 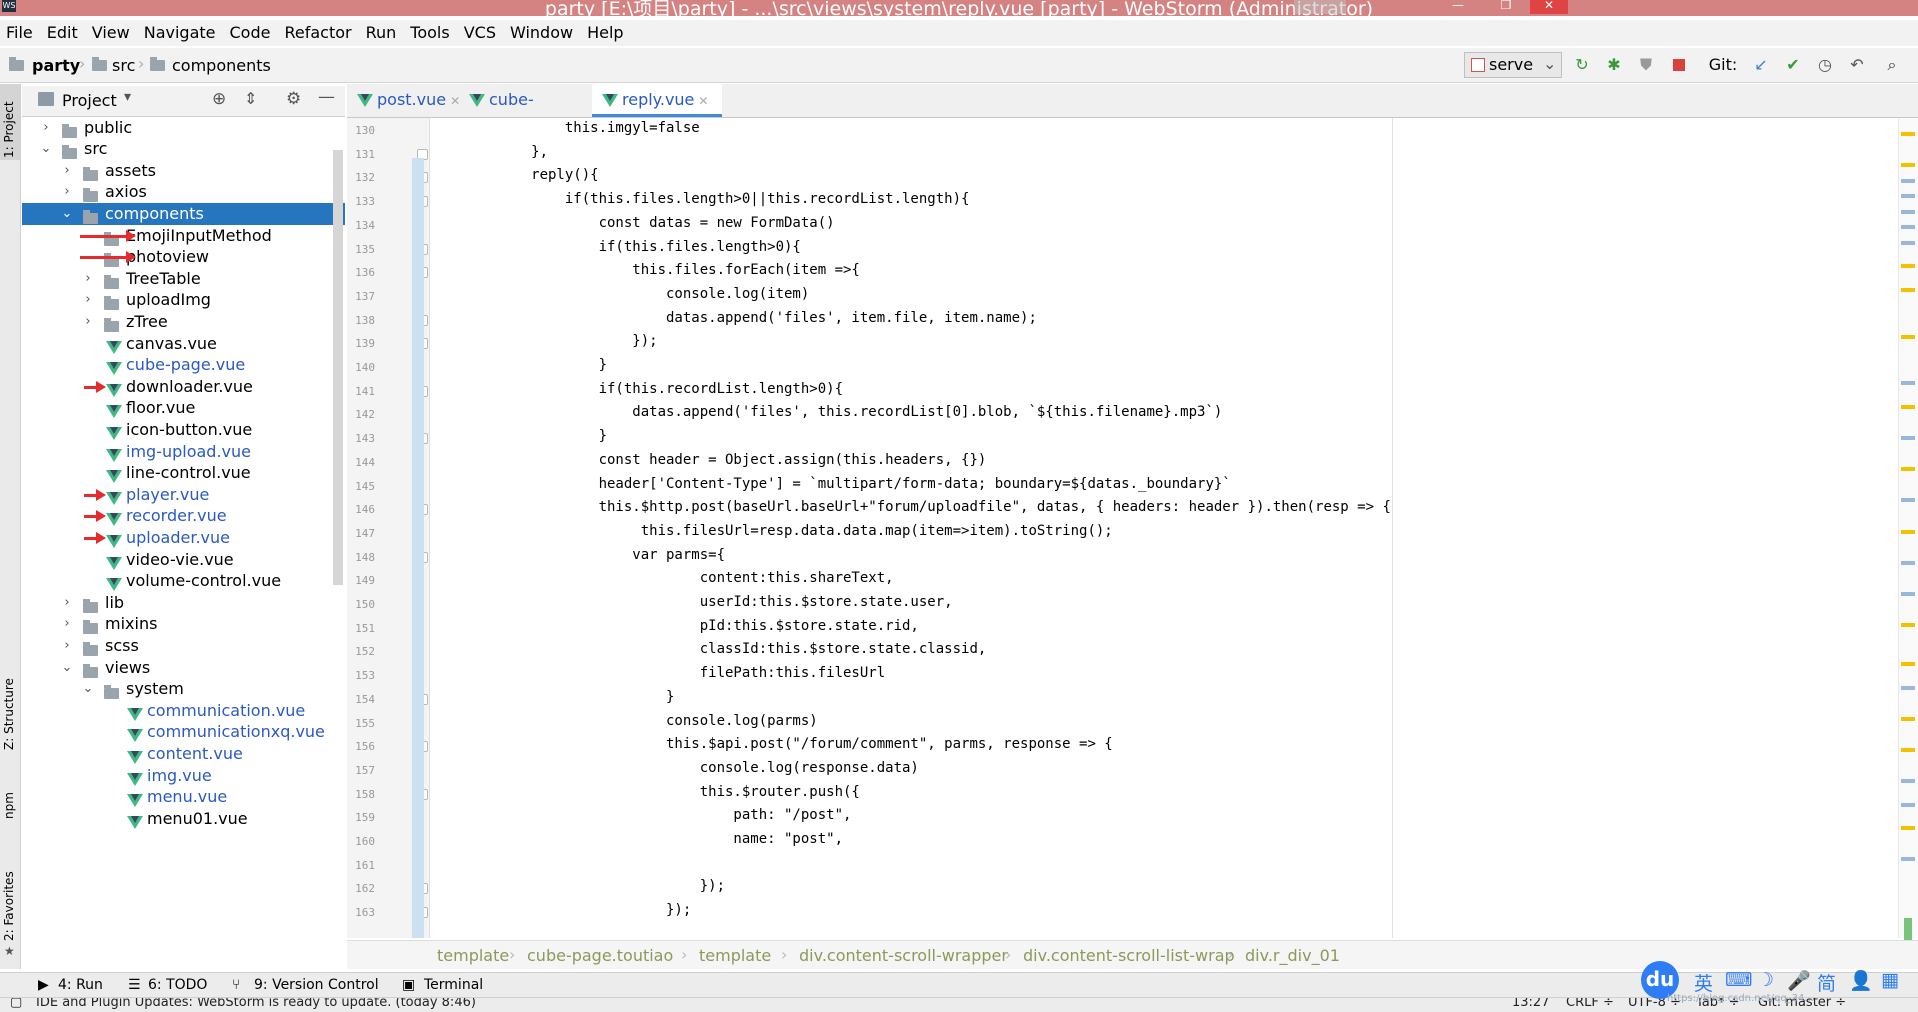 I want to click on line-number: 156, so click(x=361, y=746).